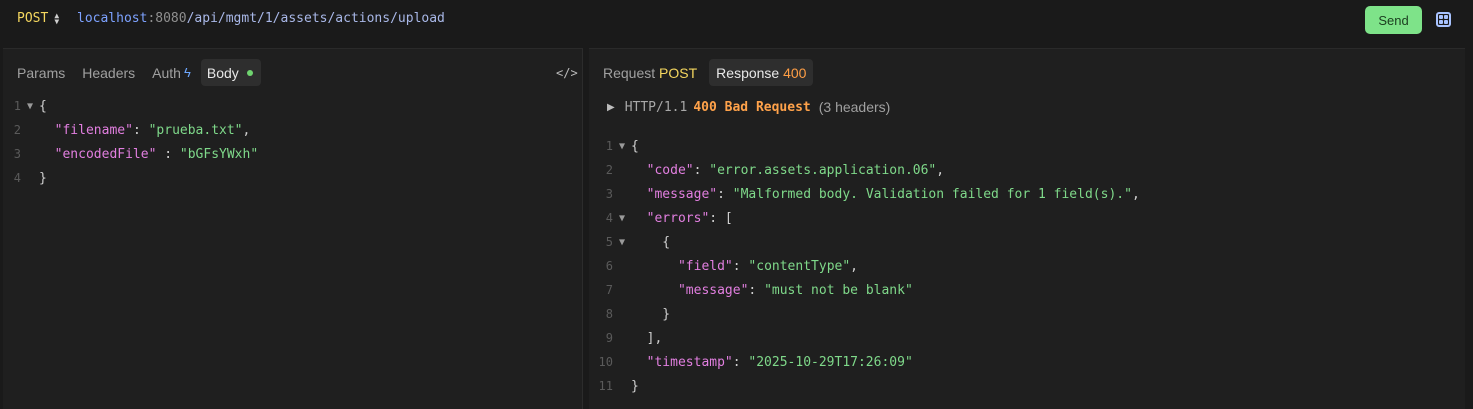 This screenshot has width=1473, height=409. What do you see at coordinates (222, 72) in the screenshot?
I see `tab-body-label: Body` at bounding box center [222, 72].